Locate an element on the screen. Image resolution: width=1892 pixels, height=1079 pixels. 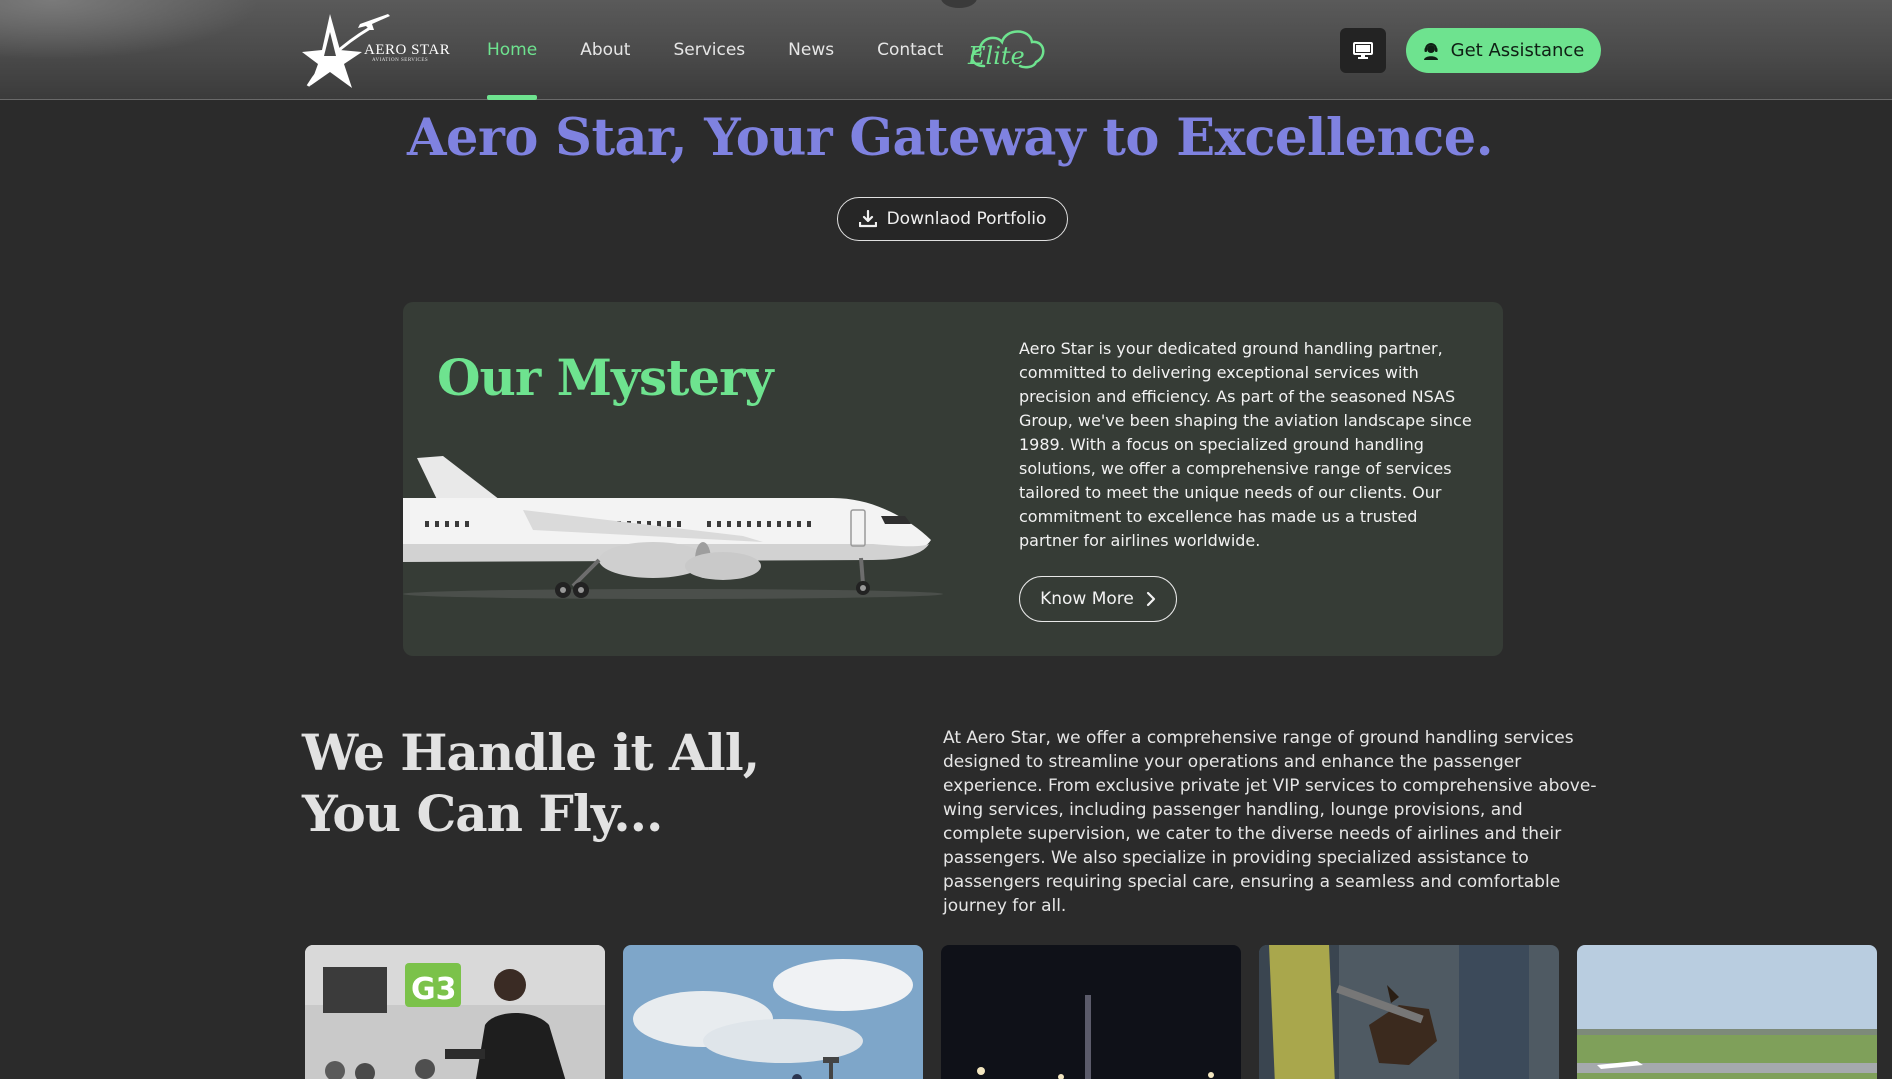
logo-subtitle: AVIATION SERVICES is located at coordinates (400, 60).